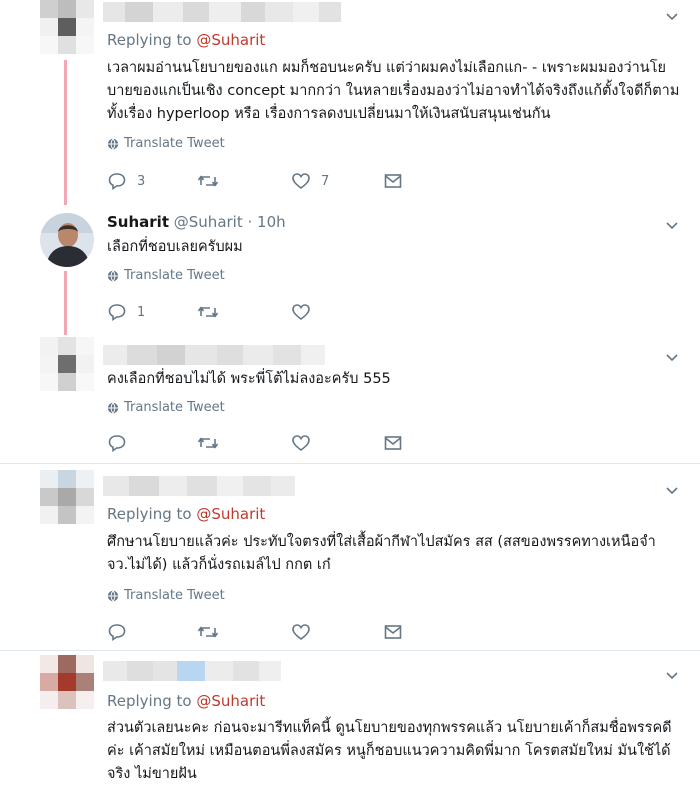 This screenshot has width=700, height=795. What do you see at coordinates (325, 181) in the screenshot?
I see `like-count: 7` at bounding box center [325, 181].